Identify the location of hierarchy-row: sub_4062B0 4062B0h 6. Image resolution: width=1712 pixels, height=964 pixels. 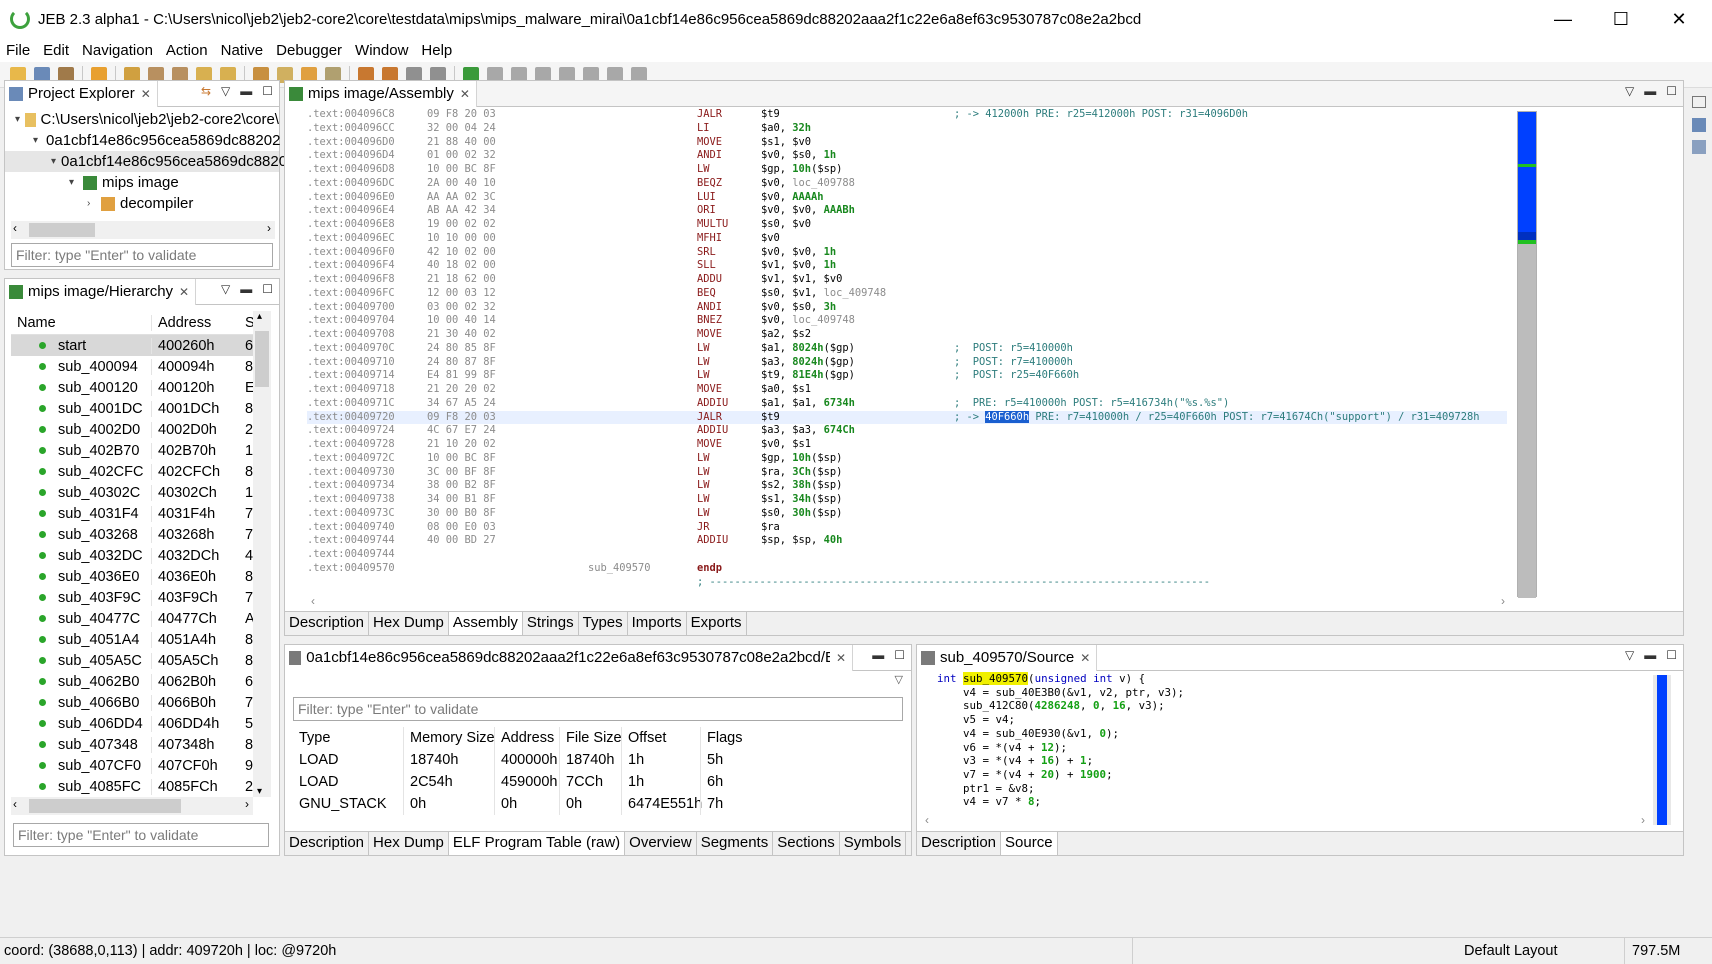
(138, 681).